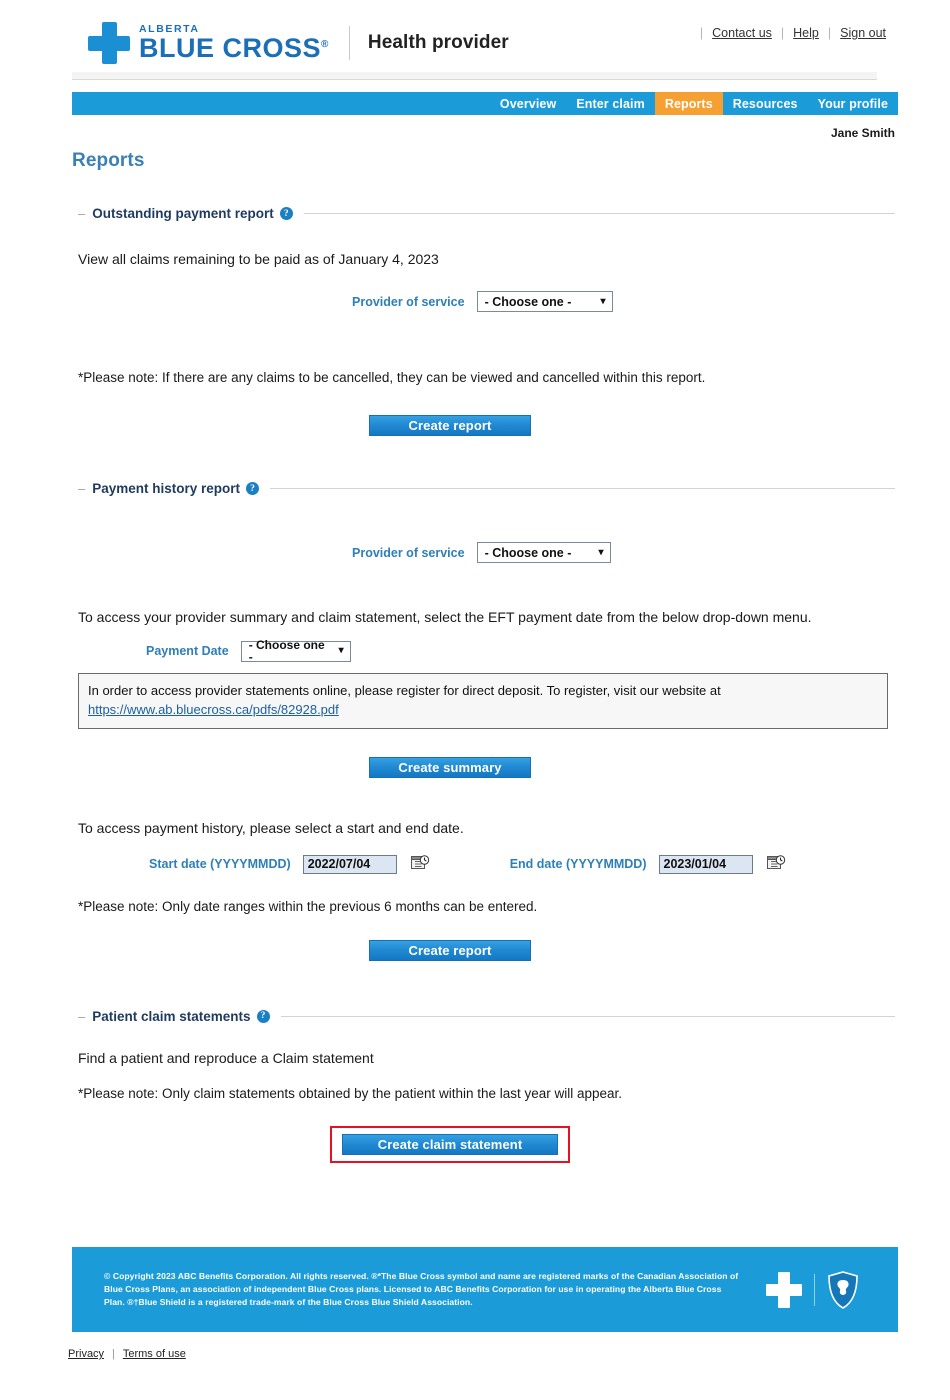 The height and width of the screenshot is (1400, 950). What do you see at coordinates (450, 767) in the screenshot?
I see `create-summary-button: Create summary` at bounding box center [450, 767].